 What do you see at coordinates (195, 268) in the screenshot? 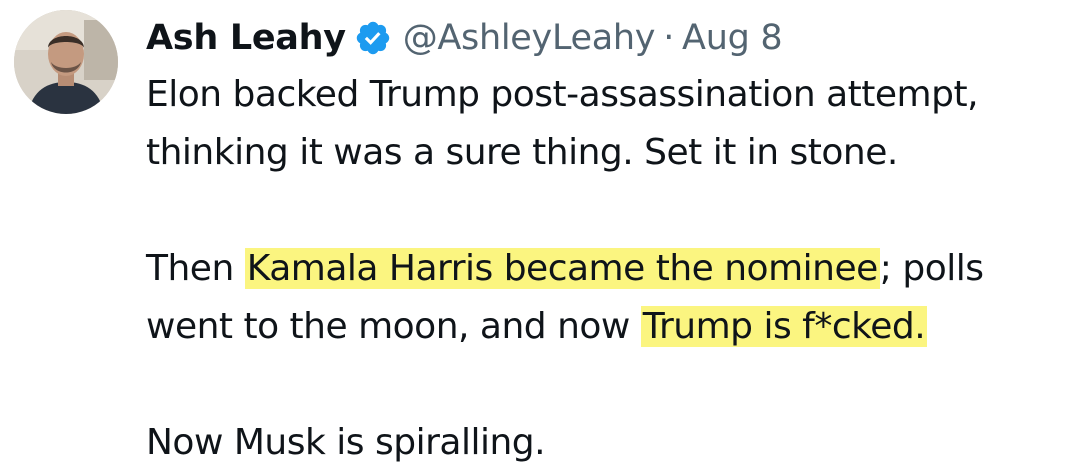
I see `text-segment: Then` at bounding box center [195, 268].